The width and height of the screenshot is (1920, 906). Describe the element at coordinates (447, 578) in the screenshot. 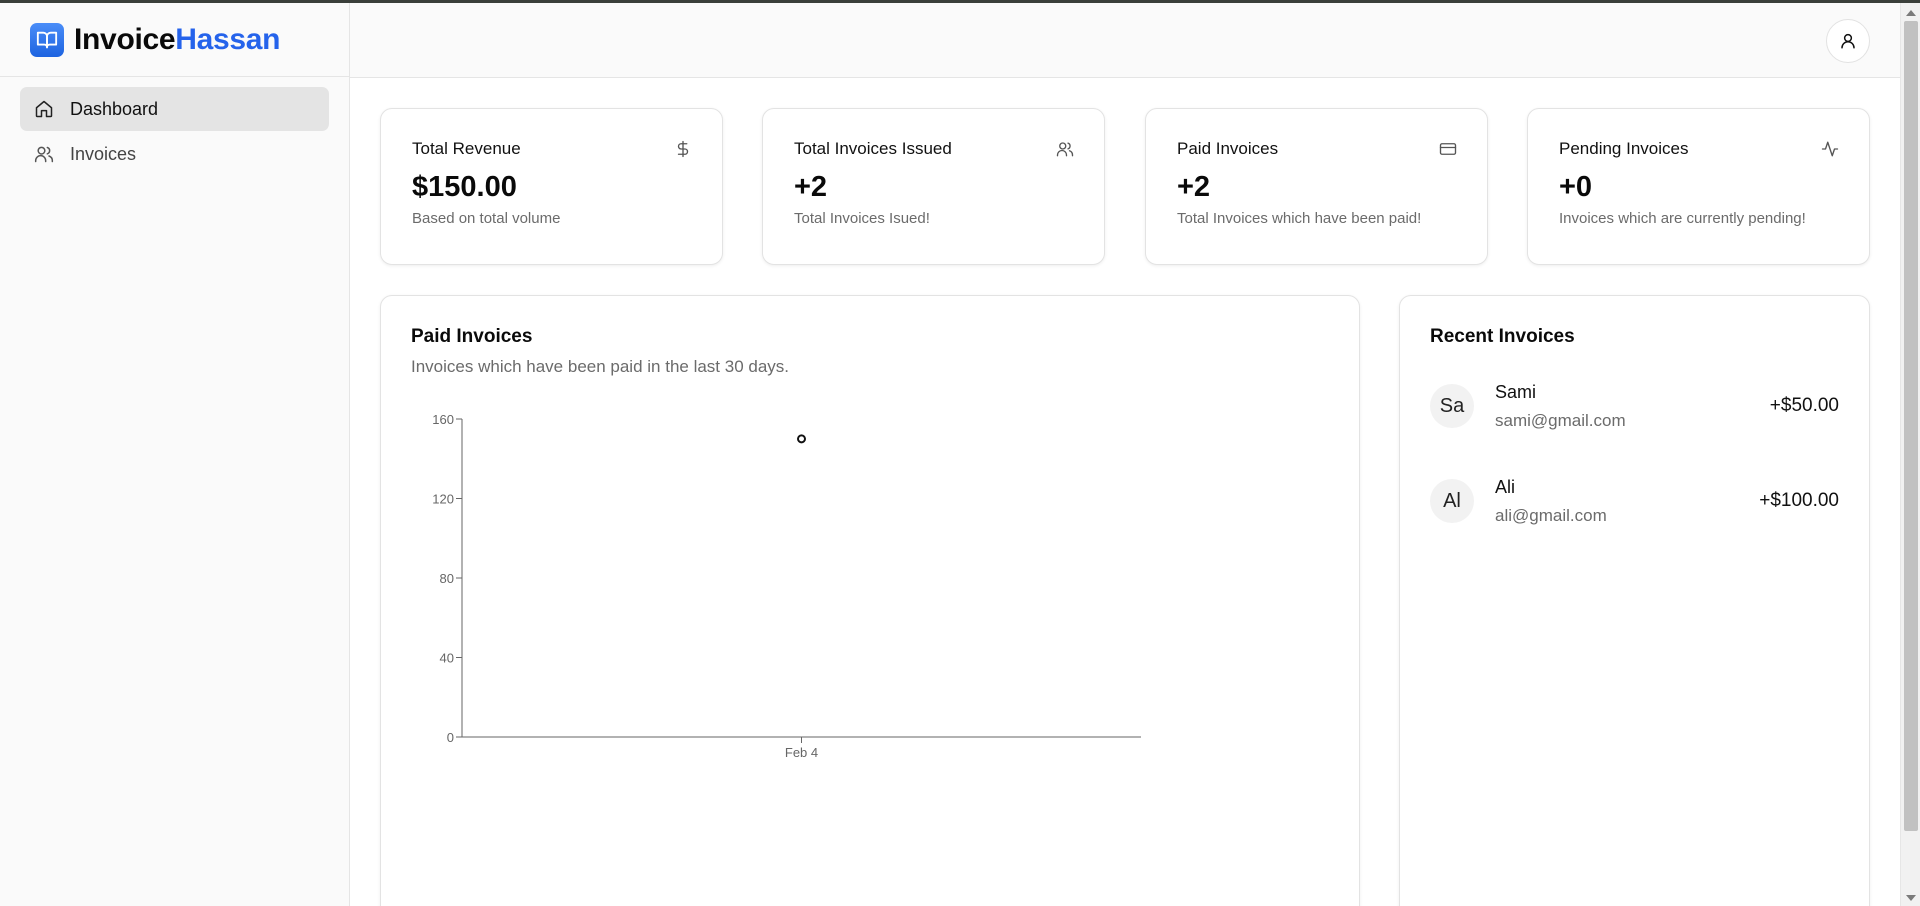

I see `y-tick-label: 80` at that location.